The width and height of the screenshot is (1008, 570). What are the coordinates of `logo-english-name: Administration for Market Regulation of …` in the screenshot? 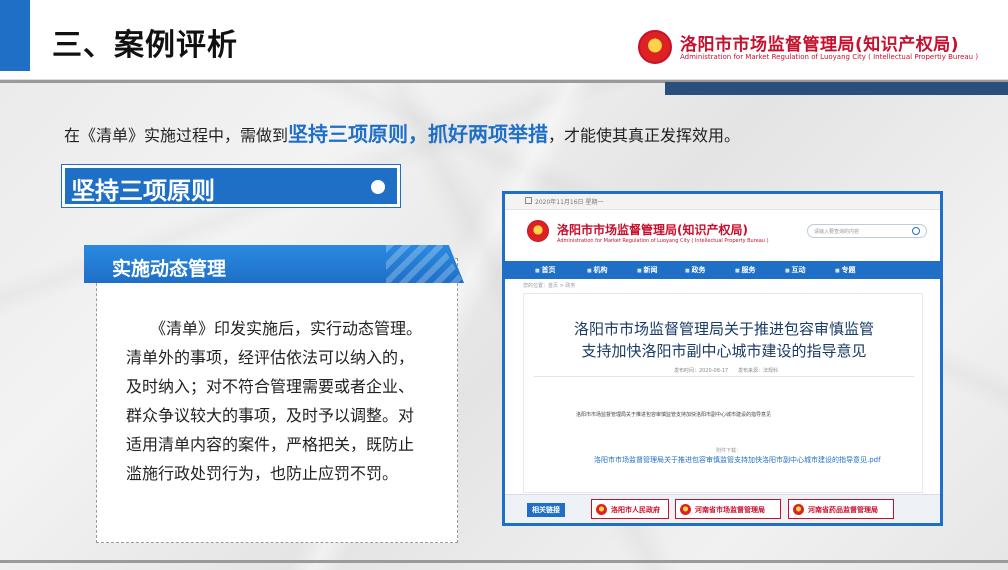 It's located at (829, 57).